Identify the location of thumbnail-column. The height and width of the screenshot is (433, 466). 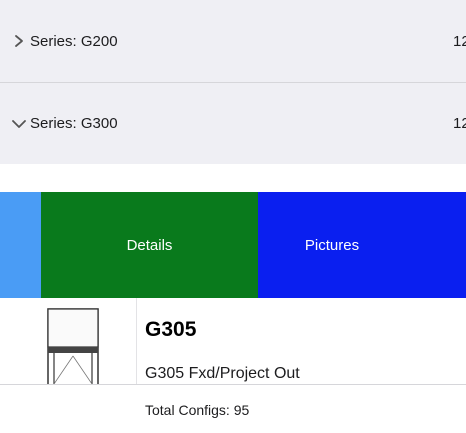
(68, 341).